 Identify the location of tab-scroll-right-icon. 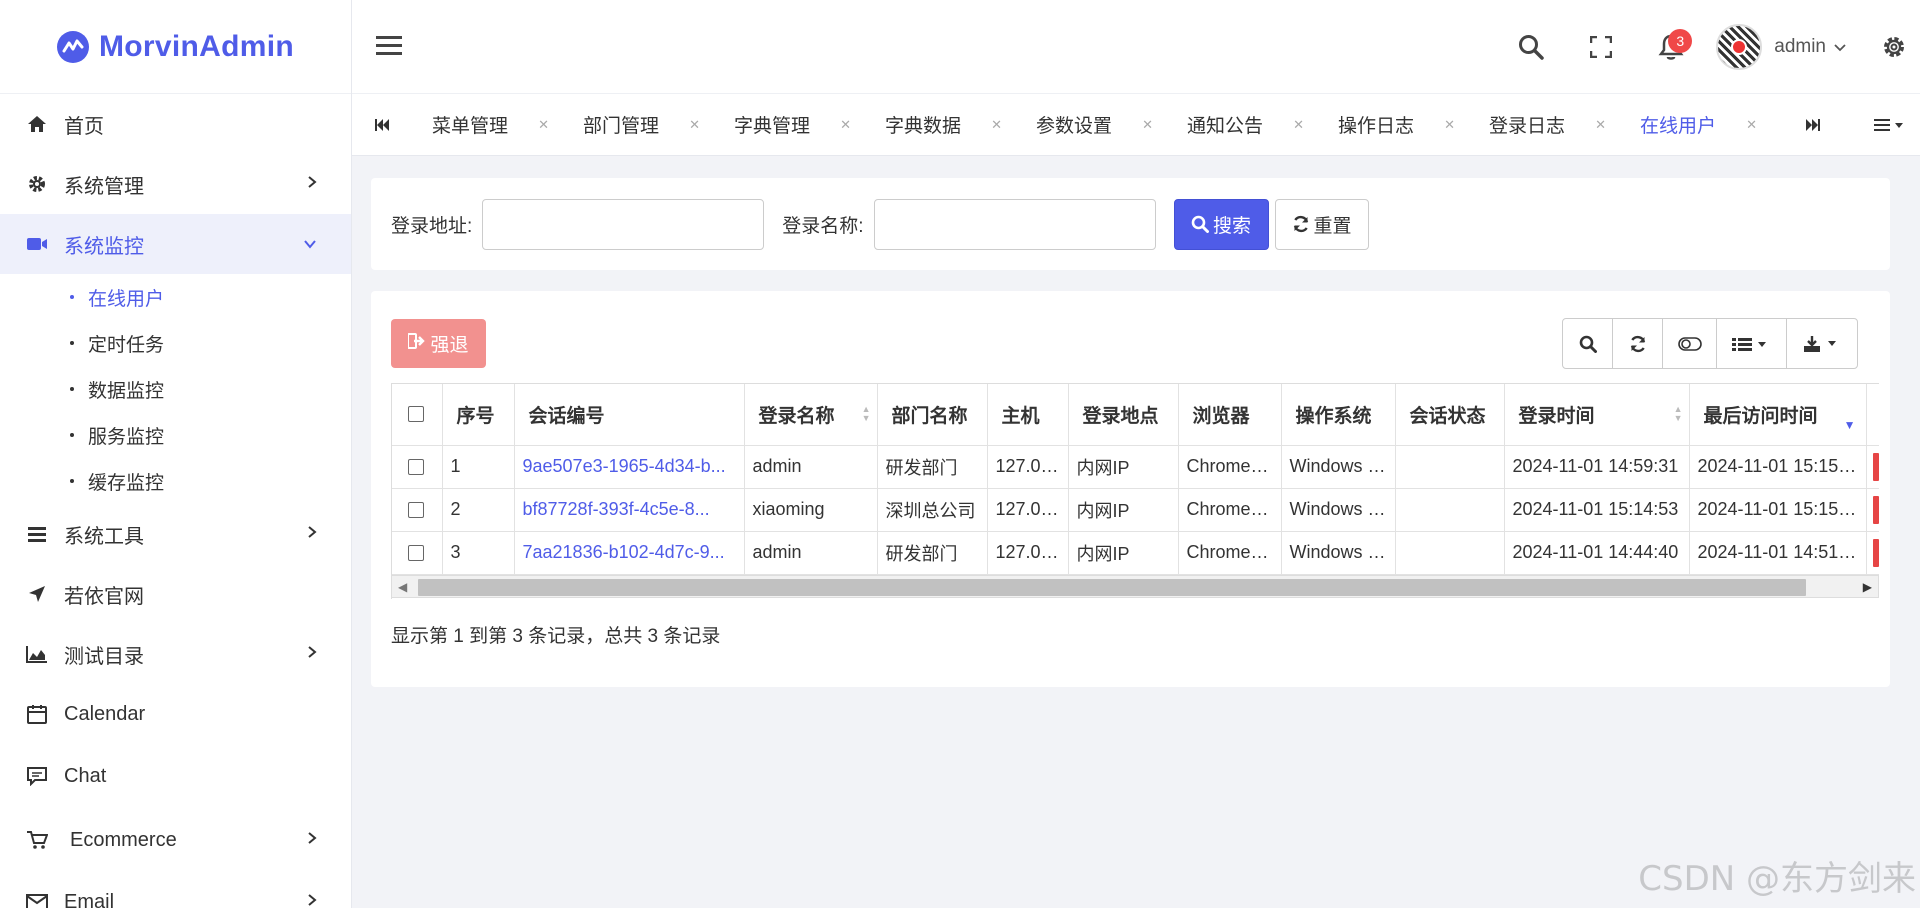
(1813, 125).